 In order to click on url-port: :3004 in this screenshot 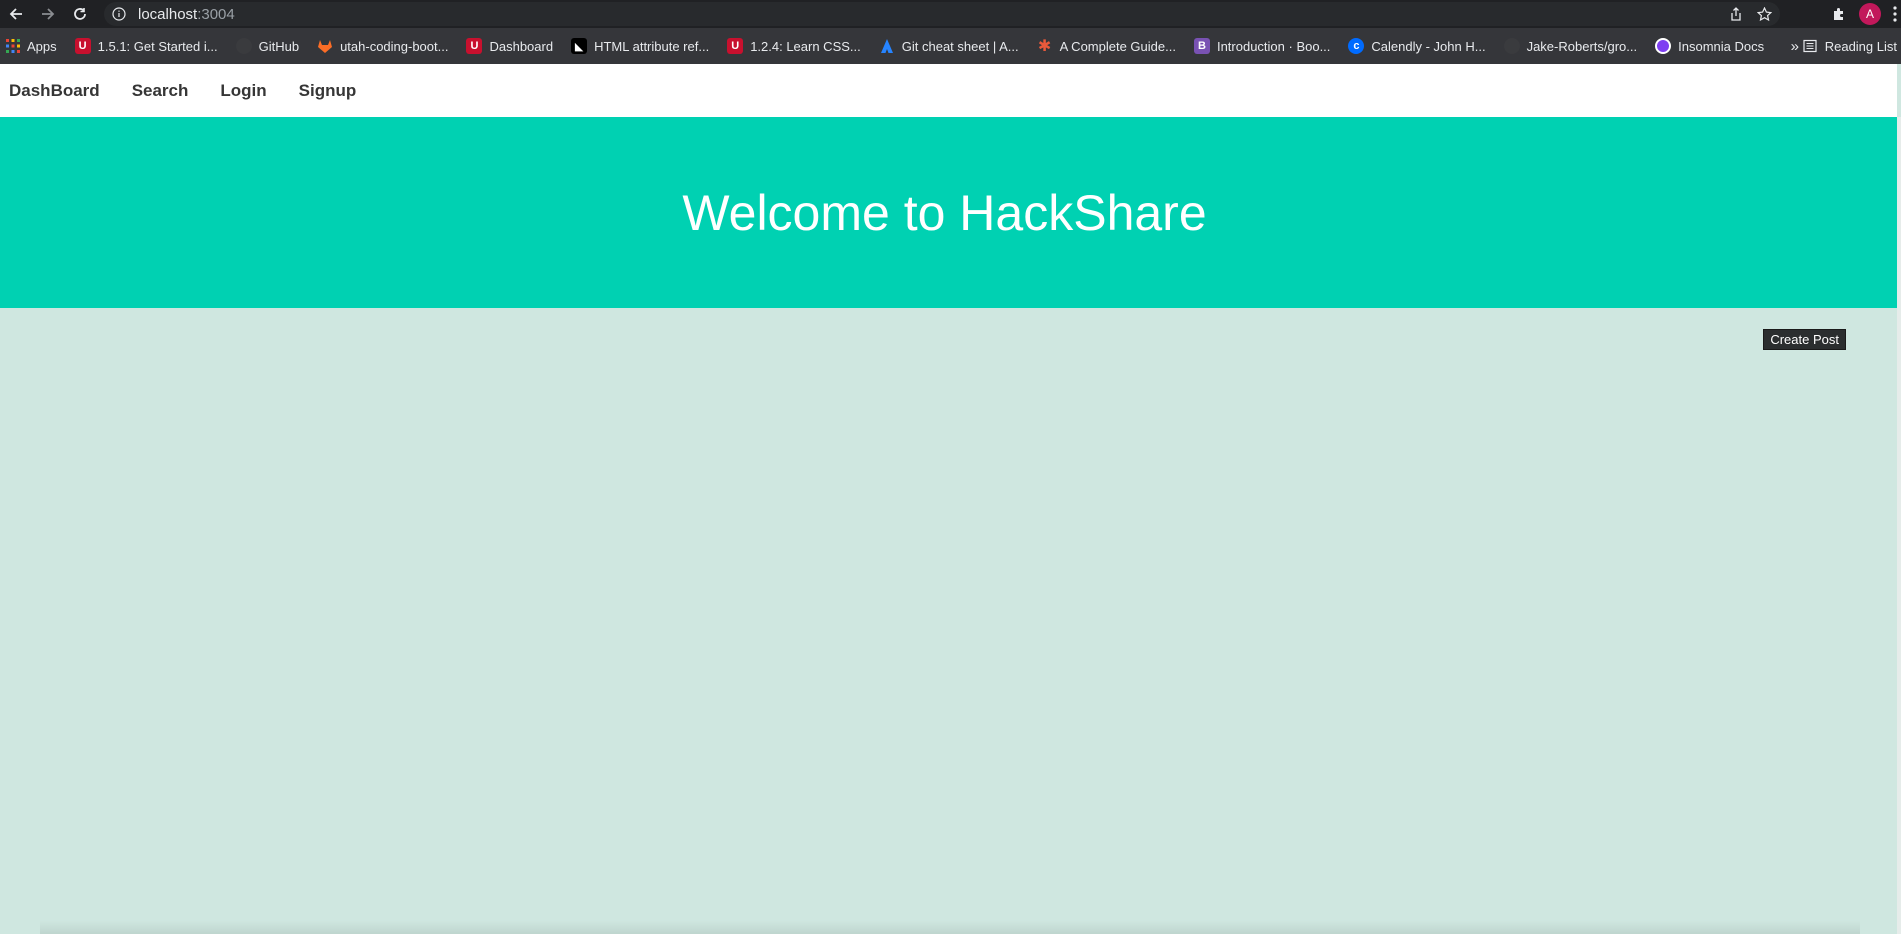, I will do `click(216, 14)`.